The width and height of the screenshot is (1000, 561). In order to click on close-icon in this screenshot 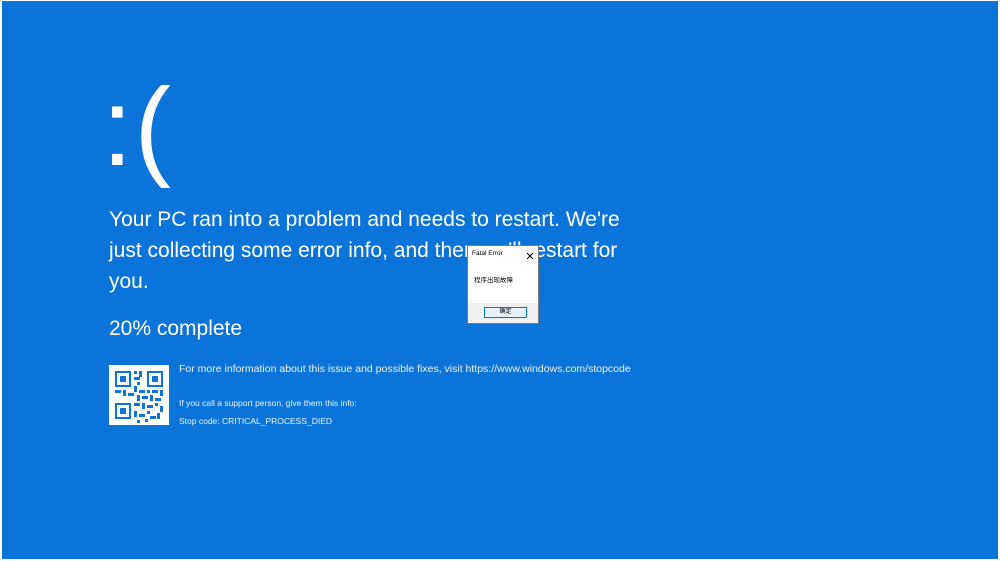, I will do `click(530, 254)`.